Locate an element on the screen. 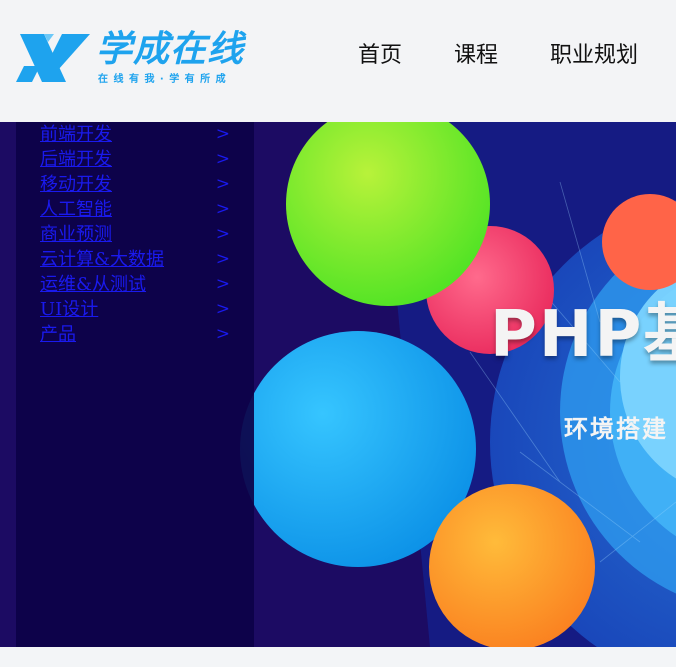 The image size is (676, 667). category-item: 运维&从测试 > is located at coordinates (135, 284).